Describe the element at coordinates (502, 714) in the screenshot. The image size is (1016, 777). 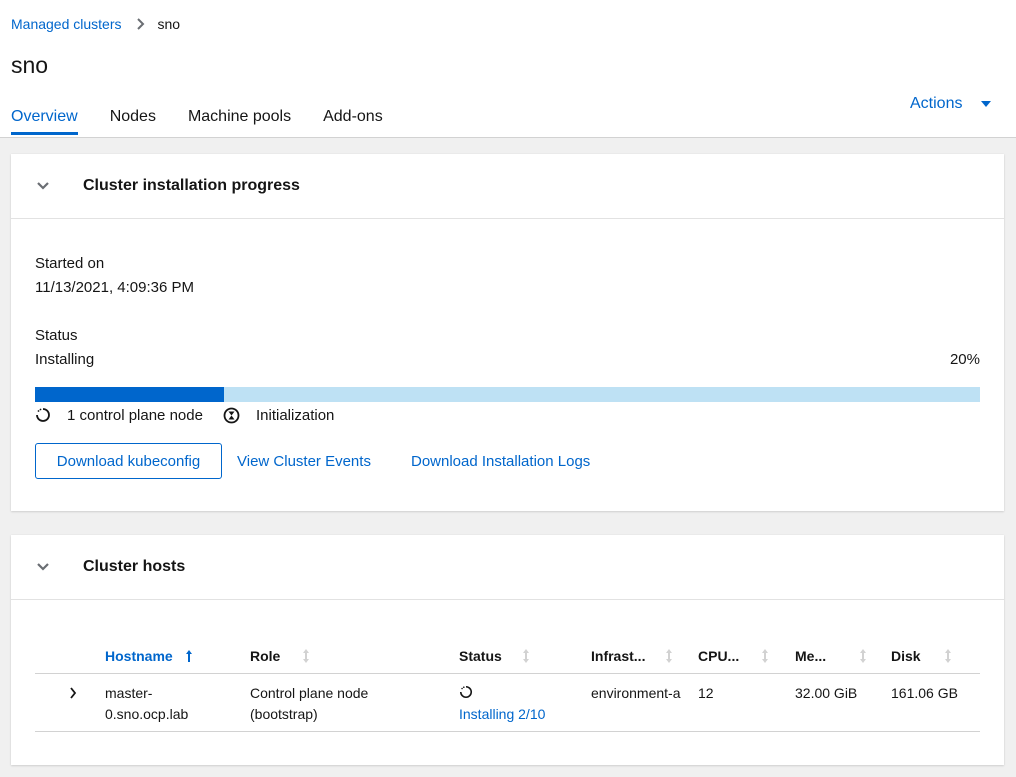
I see `host-status-link: Installing 2/10` at that location.